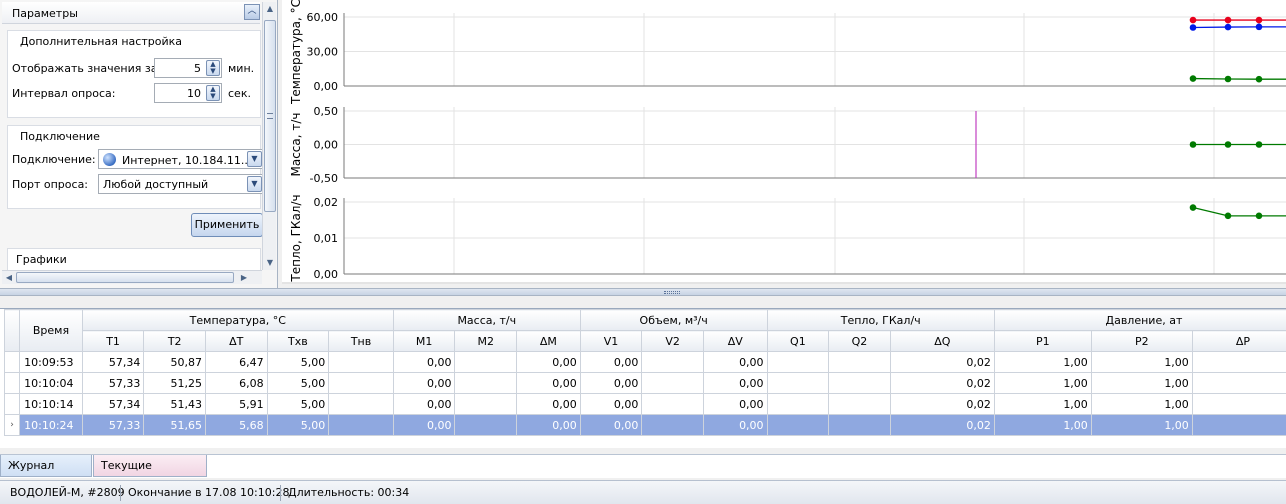 The width and height of the screenshot is (1286, 504). I want to click on scroll-right-icon: ▶, so click(244, 278).